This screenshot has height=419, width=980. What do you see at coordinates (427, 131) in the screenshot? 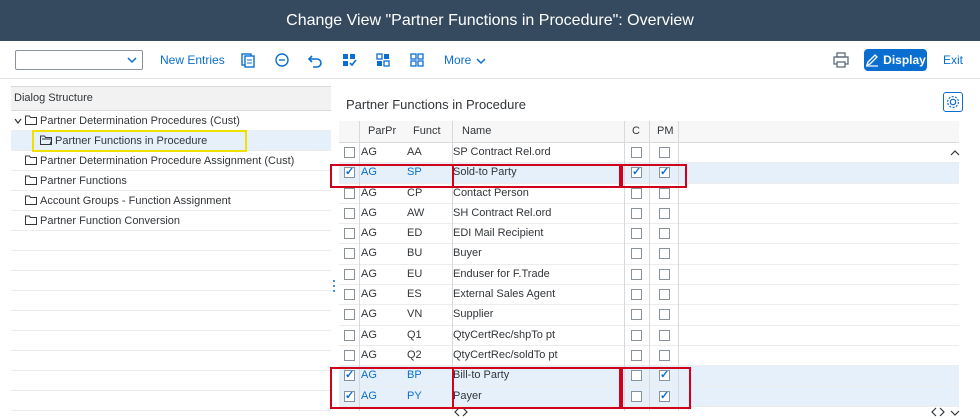
I see `col-header-funct: Funct` at bounding box center [427, 131].